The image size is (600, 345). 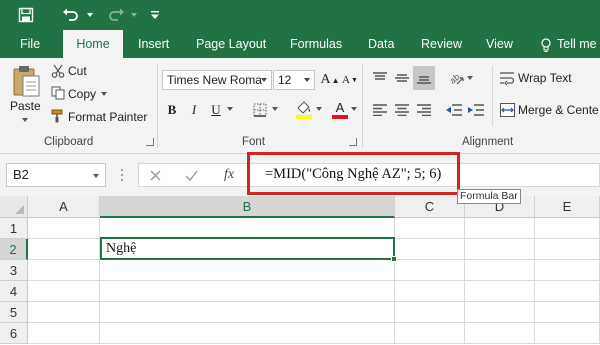 What do you see at coordinates (14, 312) in the screenshot?
I see `row-header-5: 5` at bounding box center [14, 312].